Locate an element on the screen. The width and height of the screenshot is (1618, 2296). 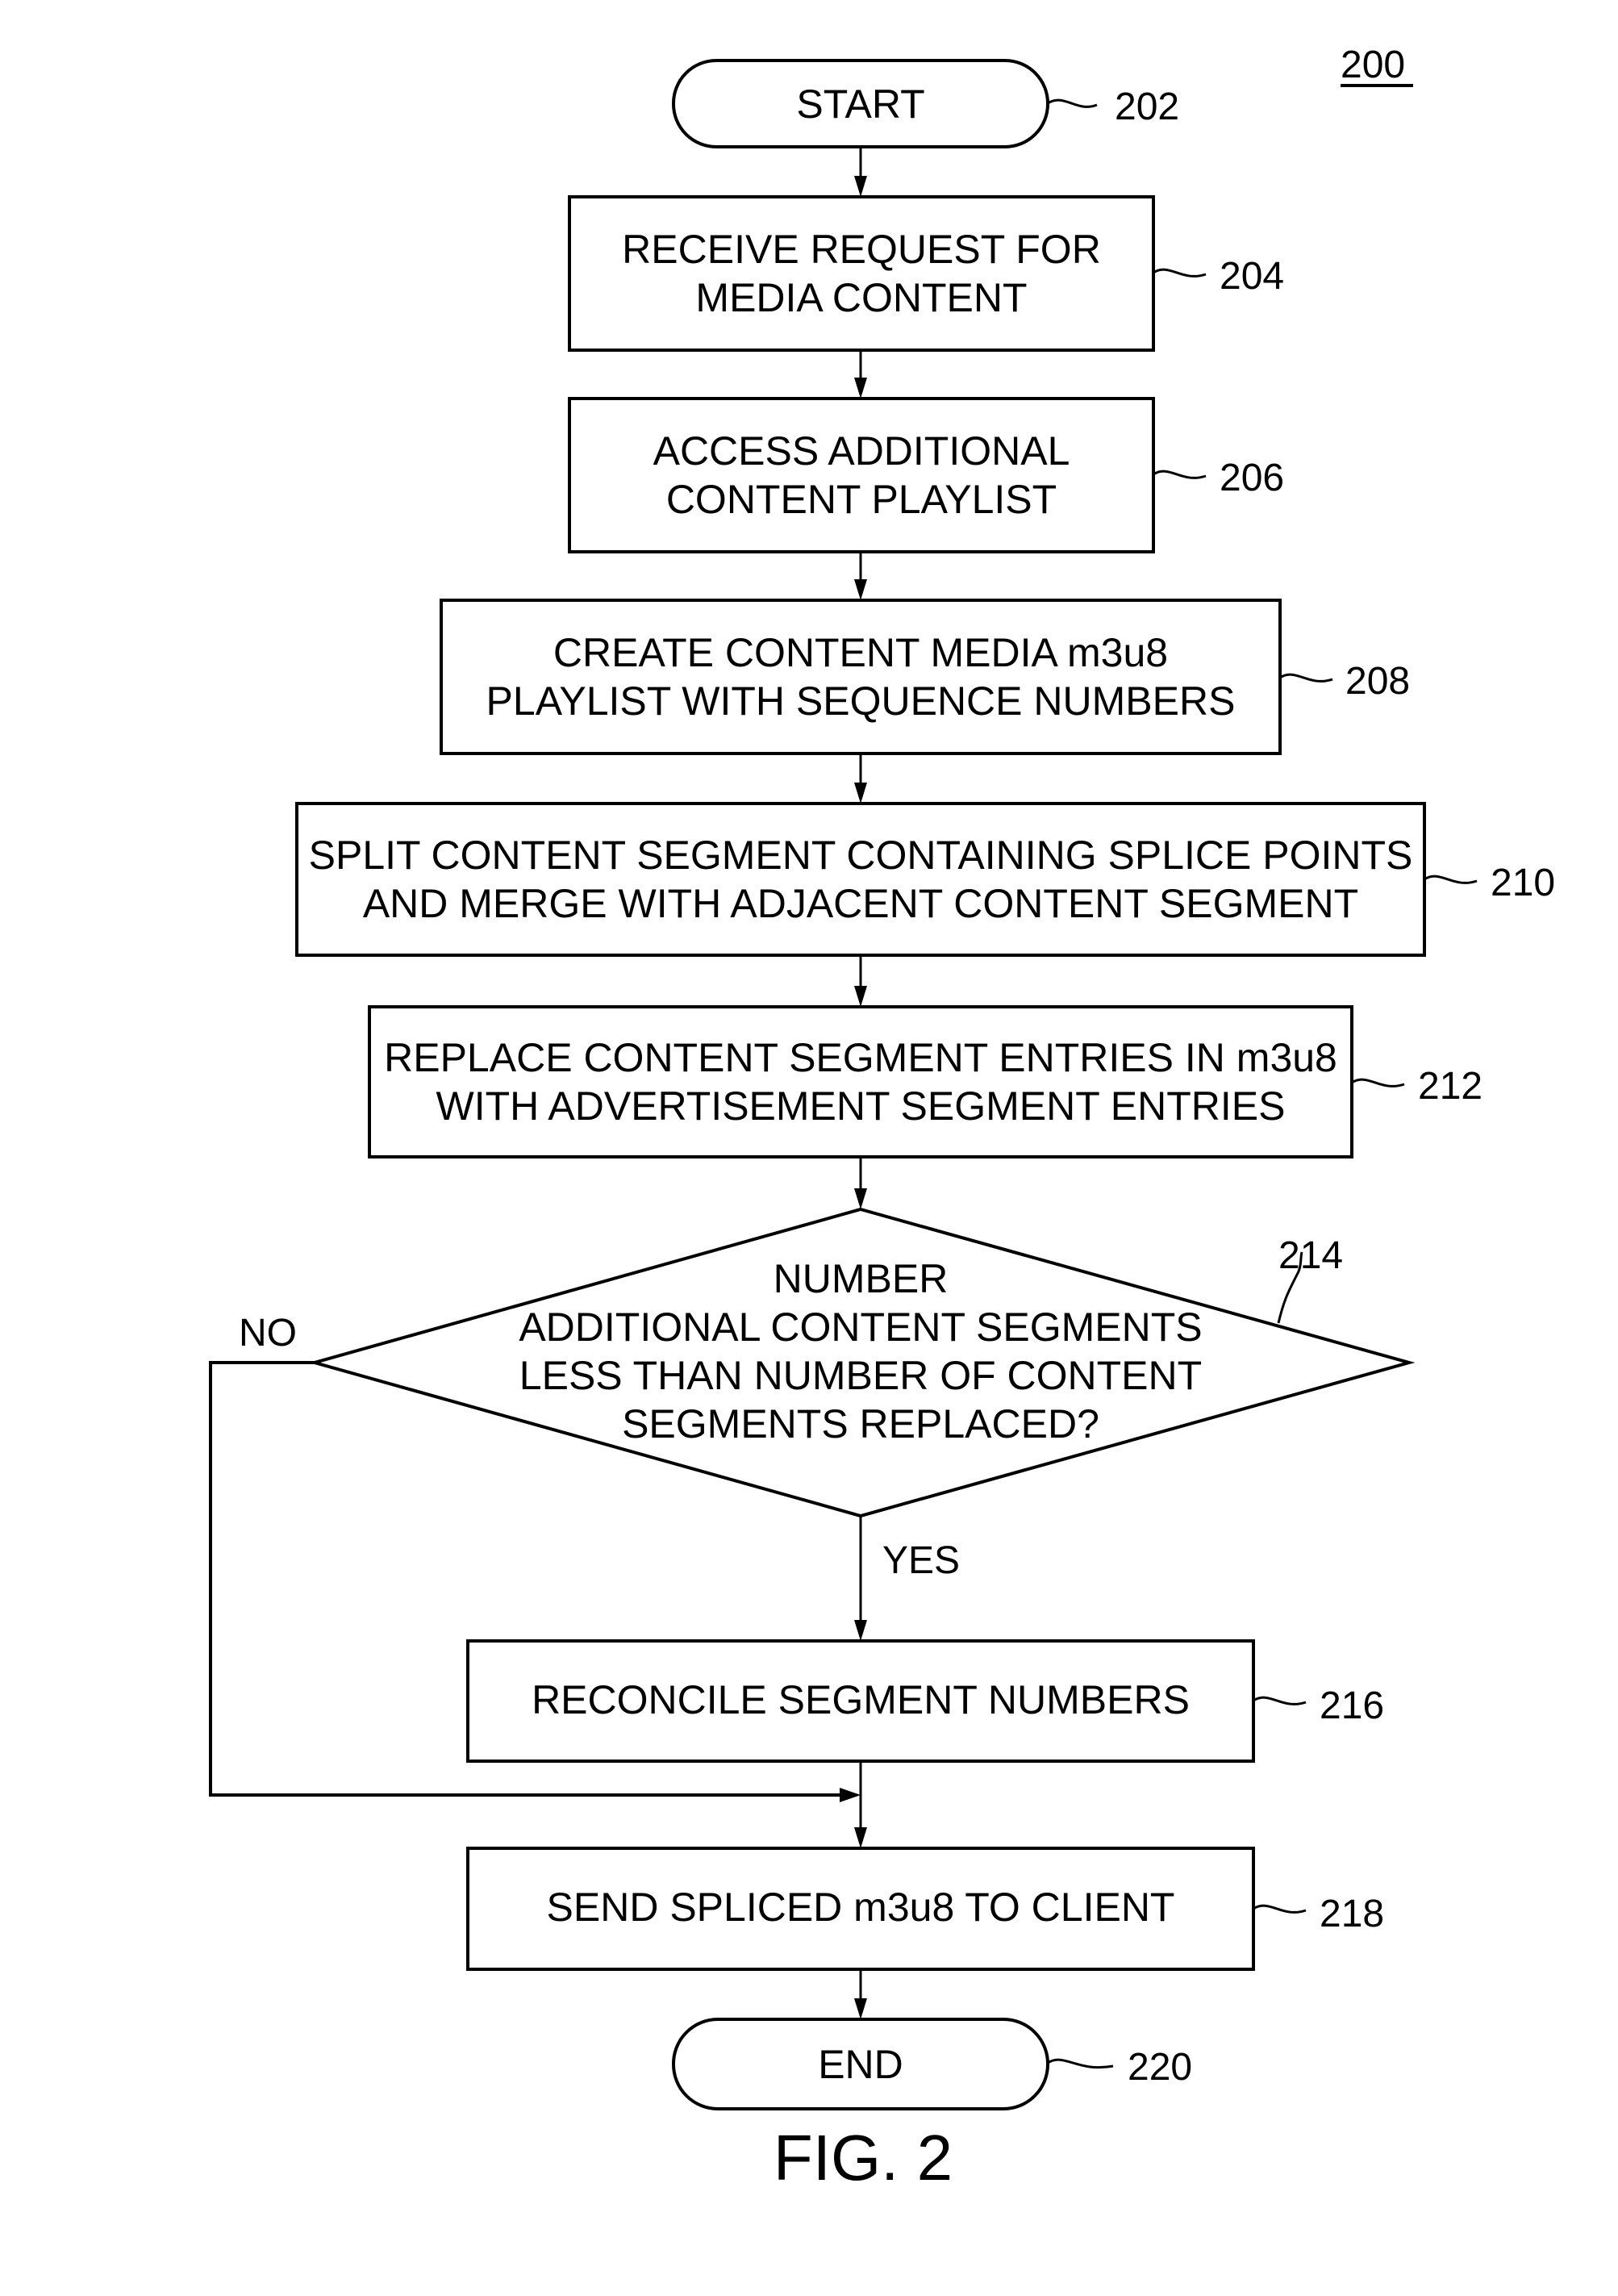
reconcile-ref: 216 is located at coordinates (1352, 1706).